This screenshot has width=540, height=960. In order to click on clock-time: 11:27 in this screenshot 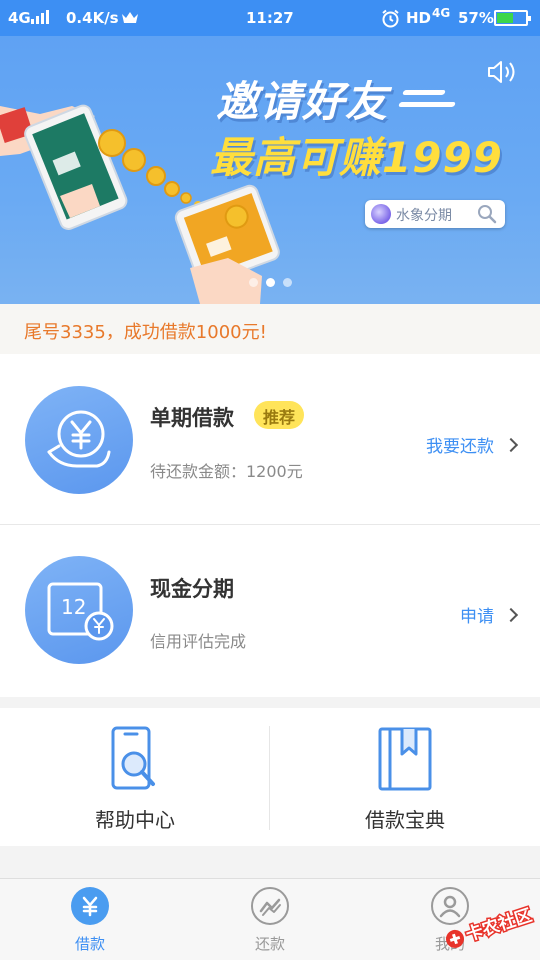, I will do `click(270, 18)`.